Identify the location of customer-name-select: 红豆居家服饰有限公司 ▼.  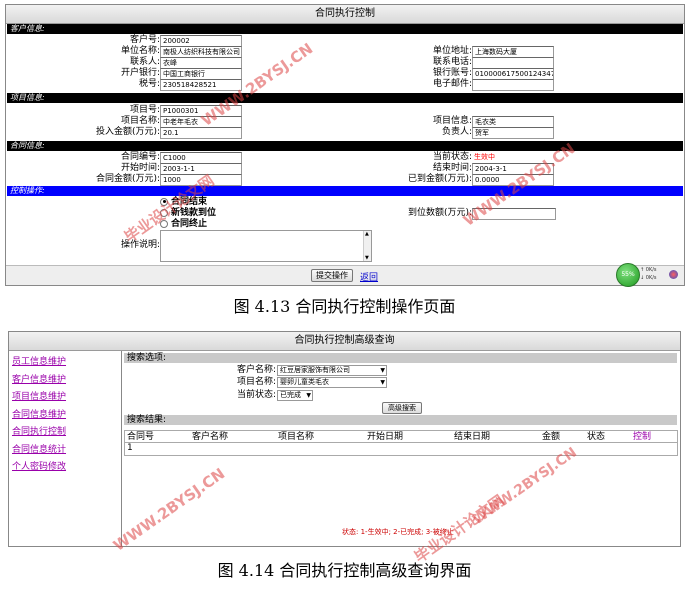
(332, 370).